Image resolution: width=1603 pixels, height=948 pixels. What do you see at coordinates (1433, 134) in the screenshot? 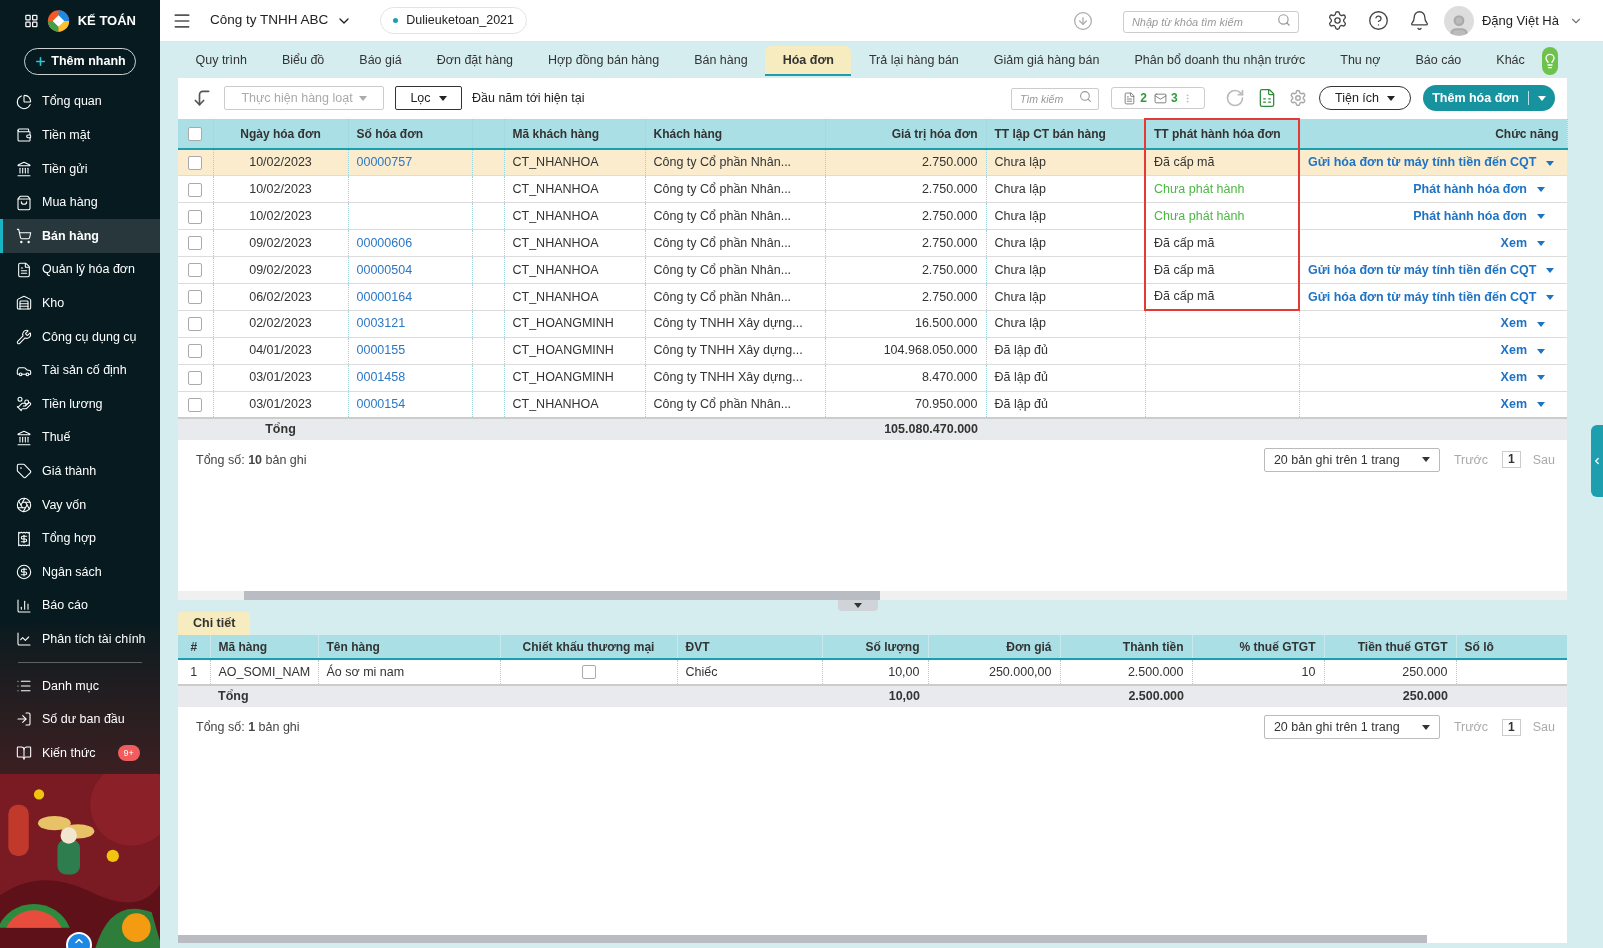
I see `column-header: Chức năng` at bounding box center [1433, 134].